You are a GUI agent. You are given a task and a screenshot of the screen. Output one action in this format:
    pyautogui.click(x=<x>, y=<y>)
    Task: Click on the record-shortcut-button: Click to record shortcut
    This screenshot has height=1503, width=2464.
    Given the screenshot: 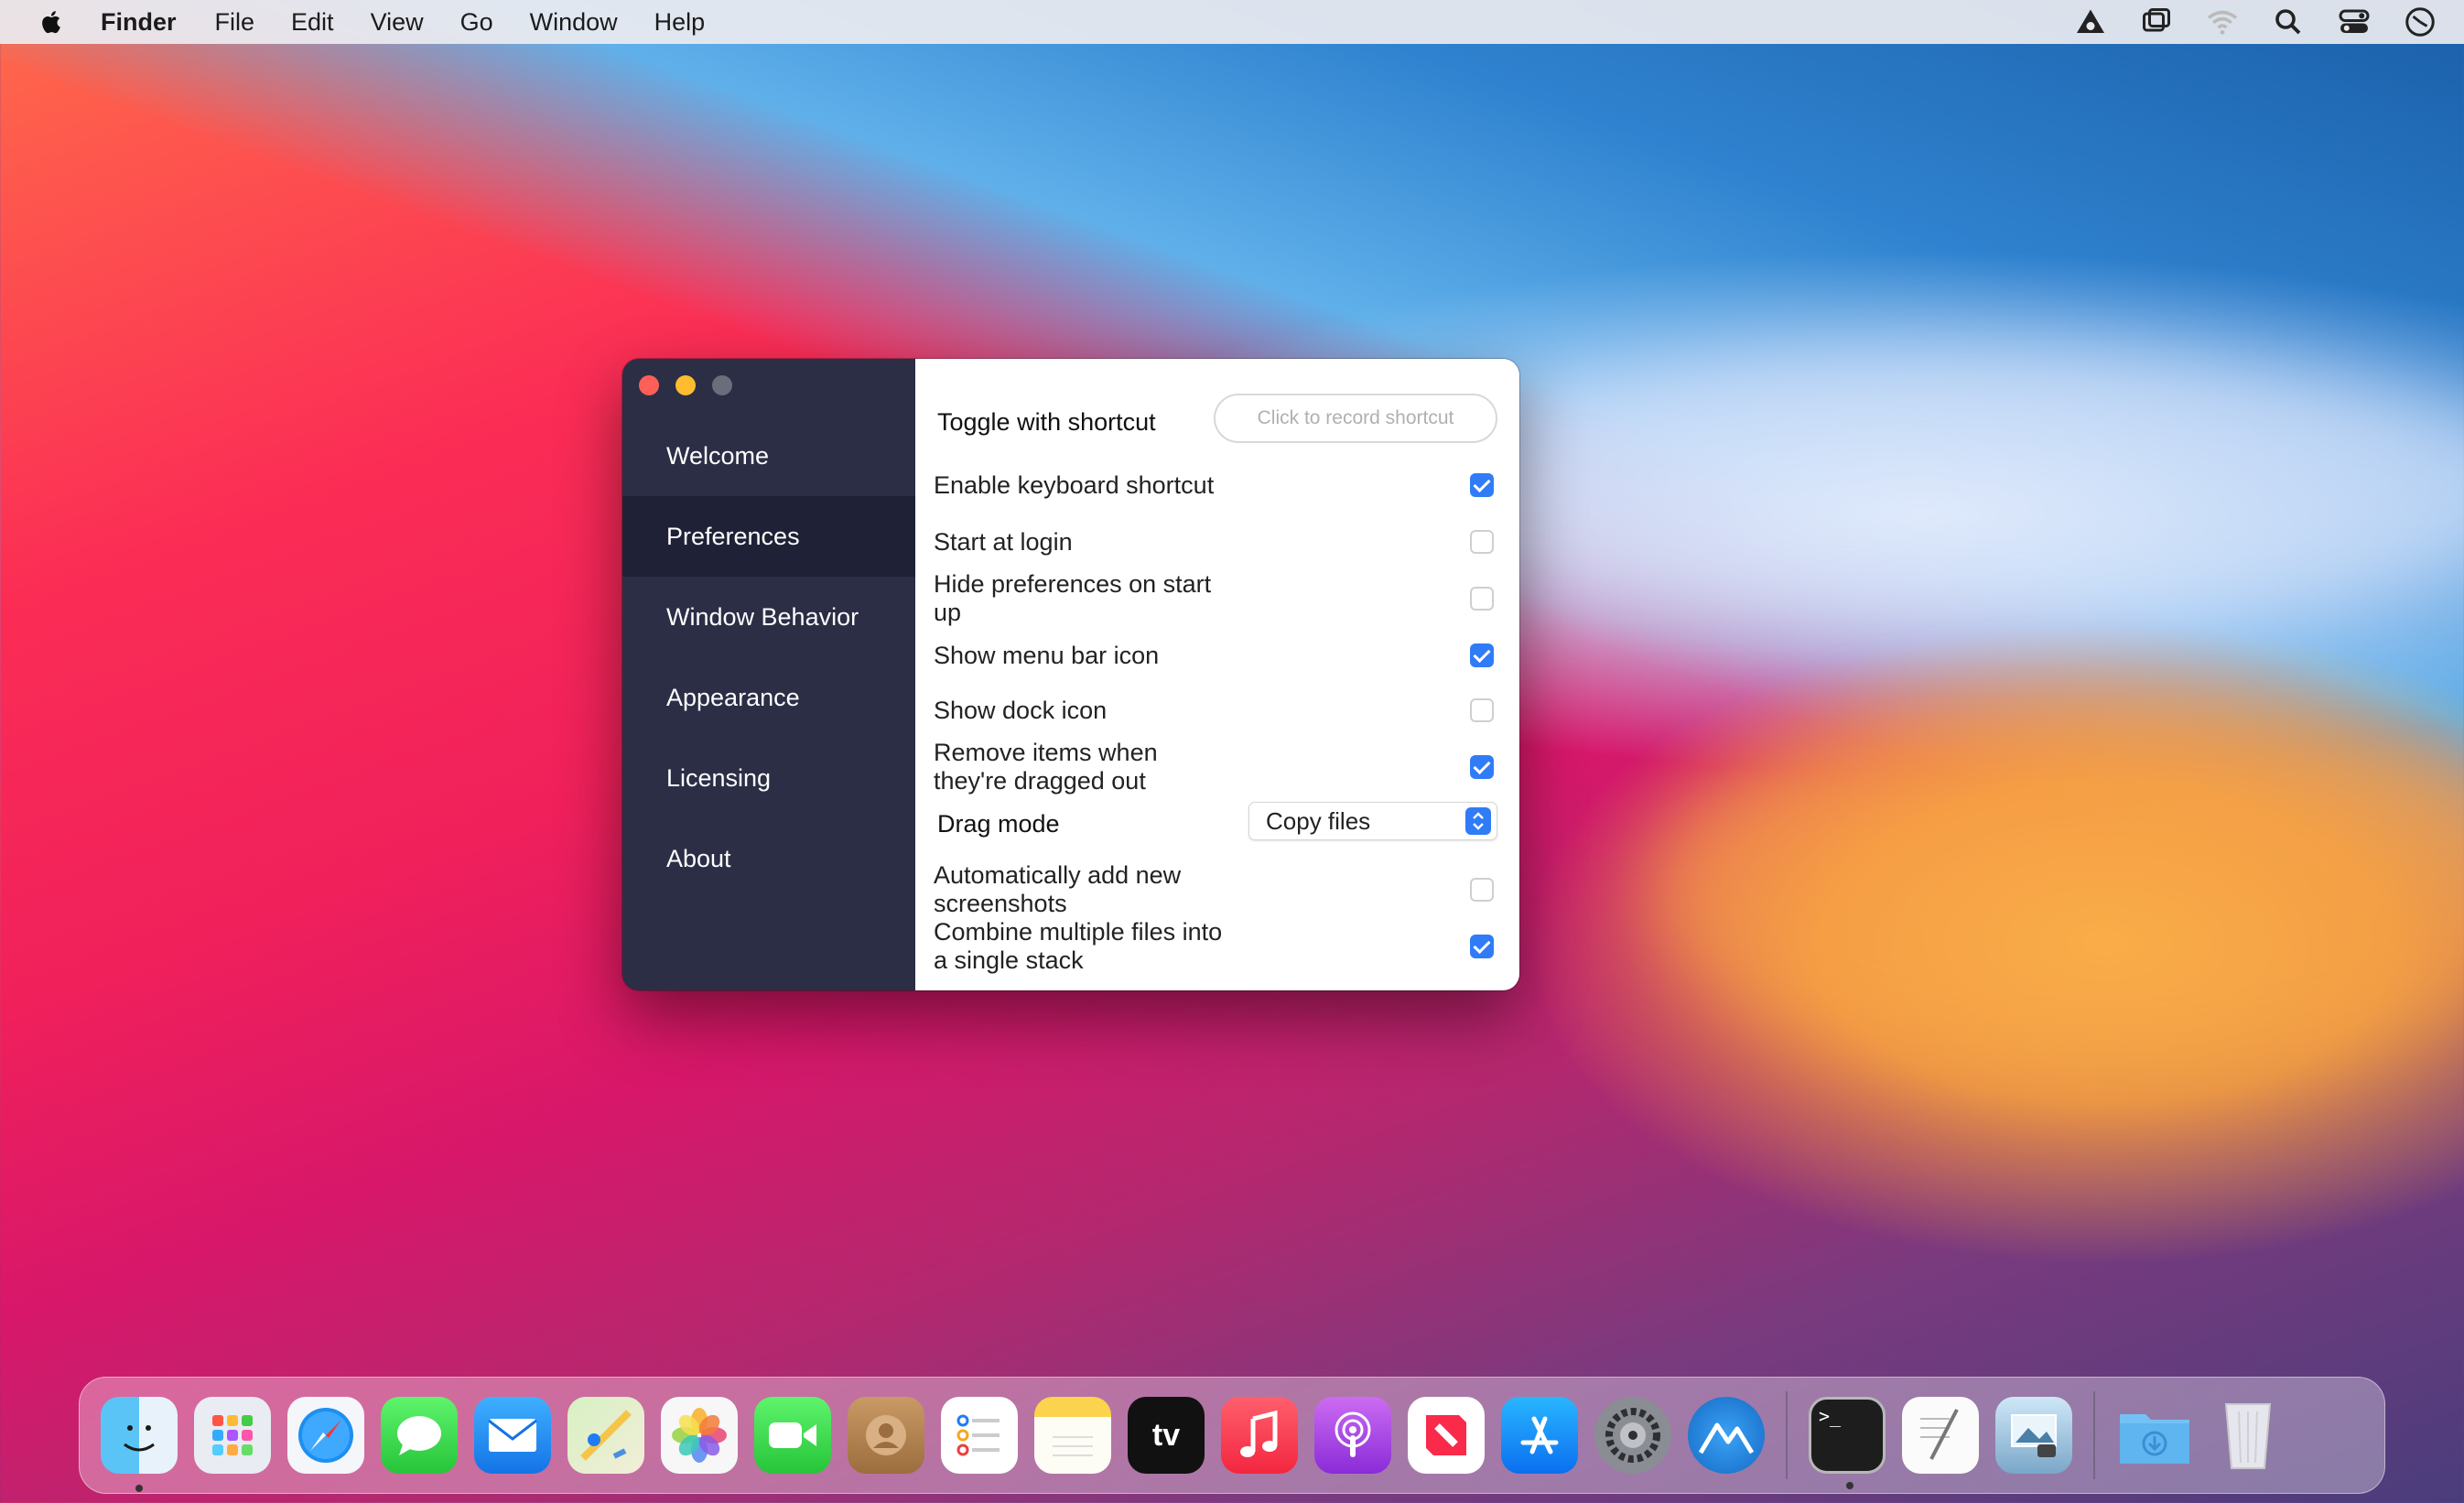 What is the action you would take?
    pyautogui.click(x=1355, y=418)
    